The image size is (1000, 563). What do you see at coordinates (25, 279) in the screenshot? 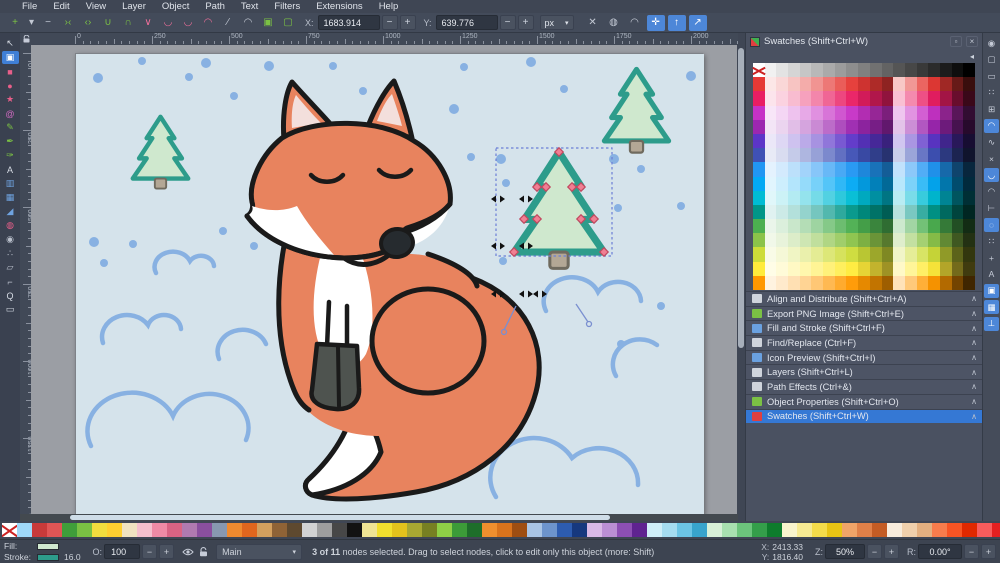
I see `vertical-ruler: 0250500750100012501500` at bounding box center [25, 279].